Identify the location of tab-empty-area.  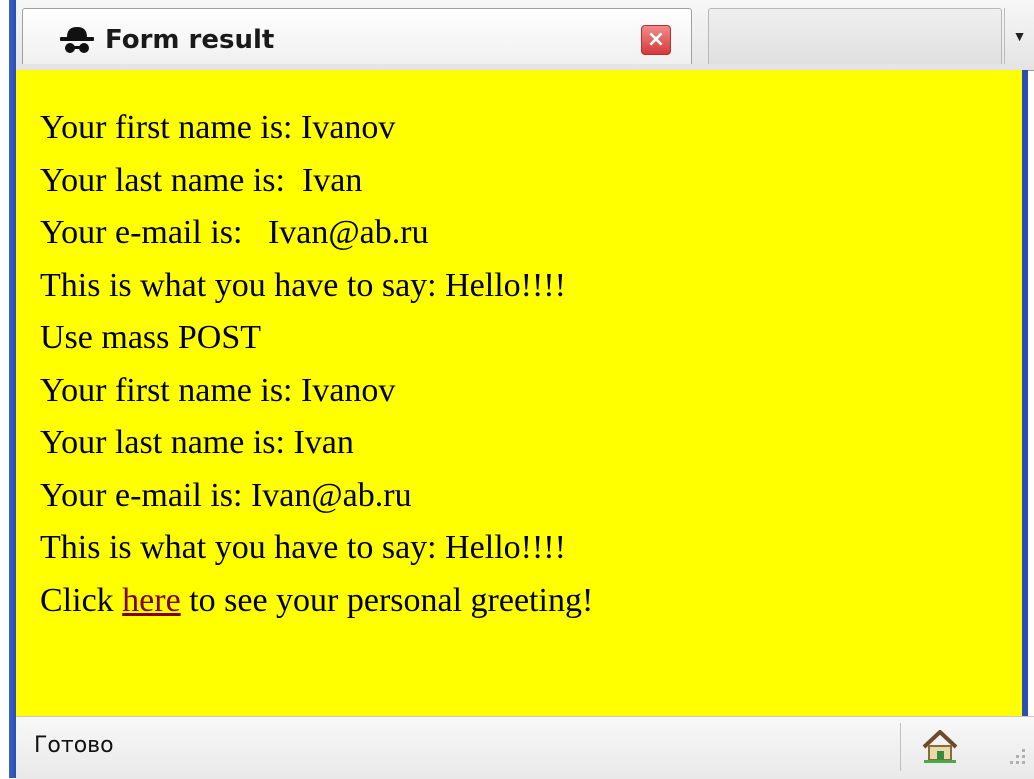
(855, 36).